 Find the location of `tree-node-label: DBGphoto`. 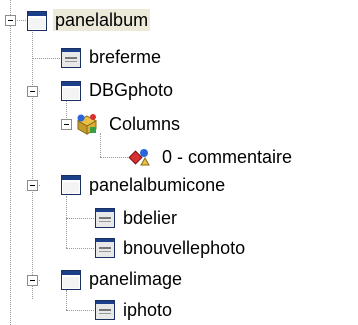

tree-node-label: DBGphoto is located at coordinates (131, 90).